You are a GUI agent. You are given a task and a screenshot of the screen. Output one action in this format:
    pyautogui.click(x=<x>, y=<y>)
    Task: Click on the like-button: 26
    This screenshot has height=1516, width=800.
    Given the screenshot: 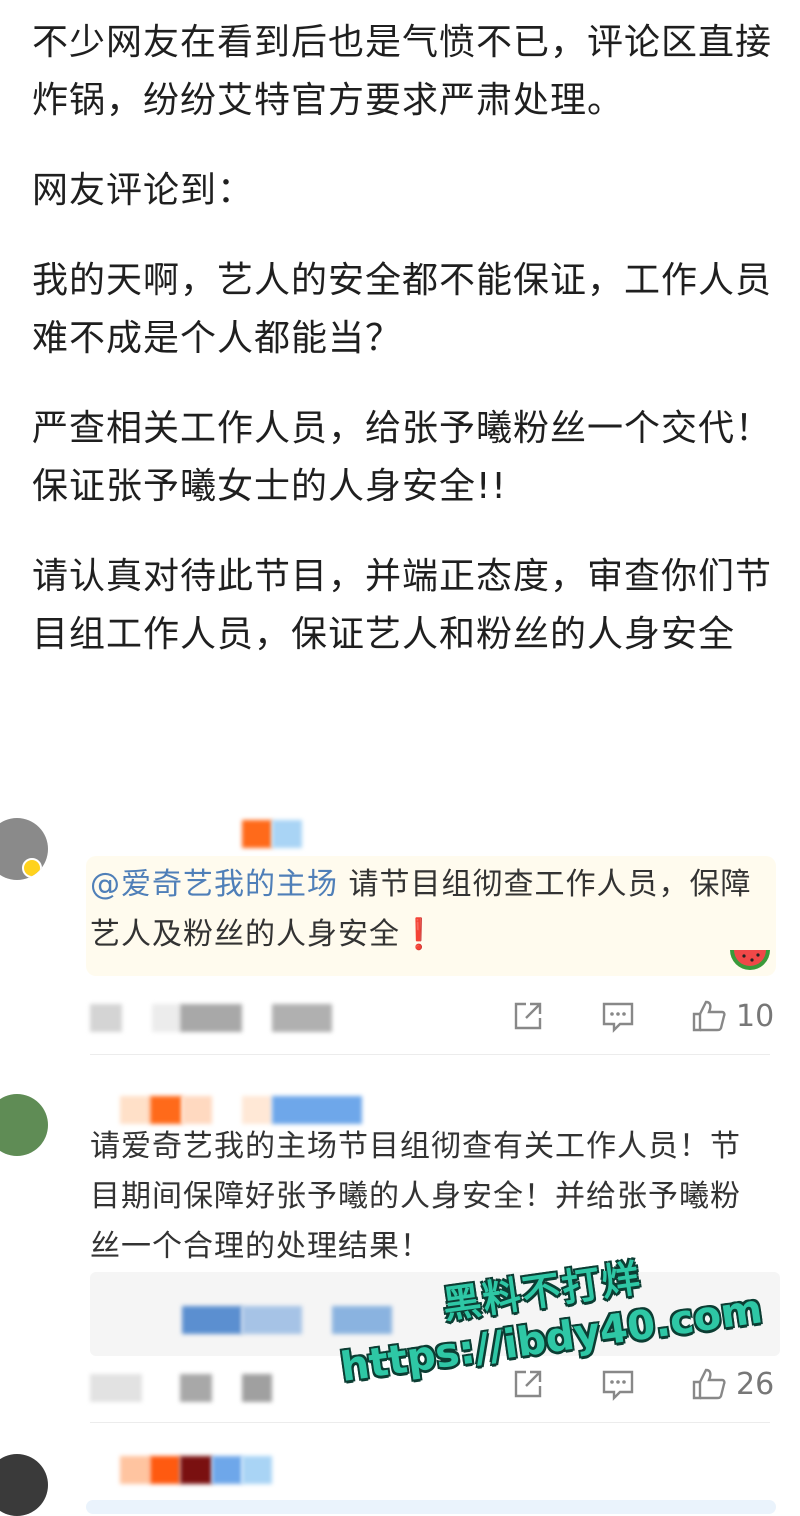 What is the action you would take?
    pyautogui.click(x=732, y=1384)
    